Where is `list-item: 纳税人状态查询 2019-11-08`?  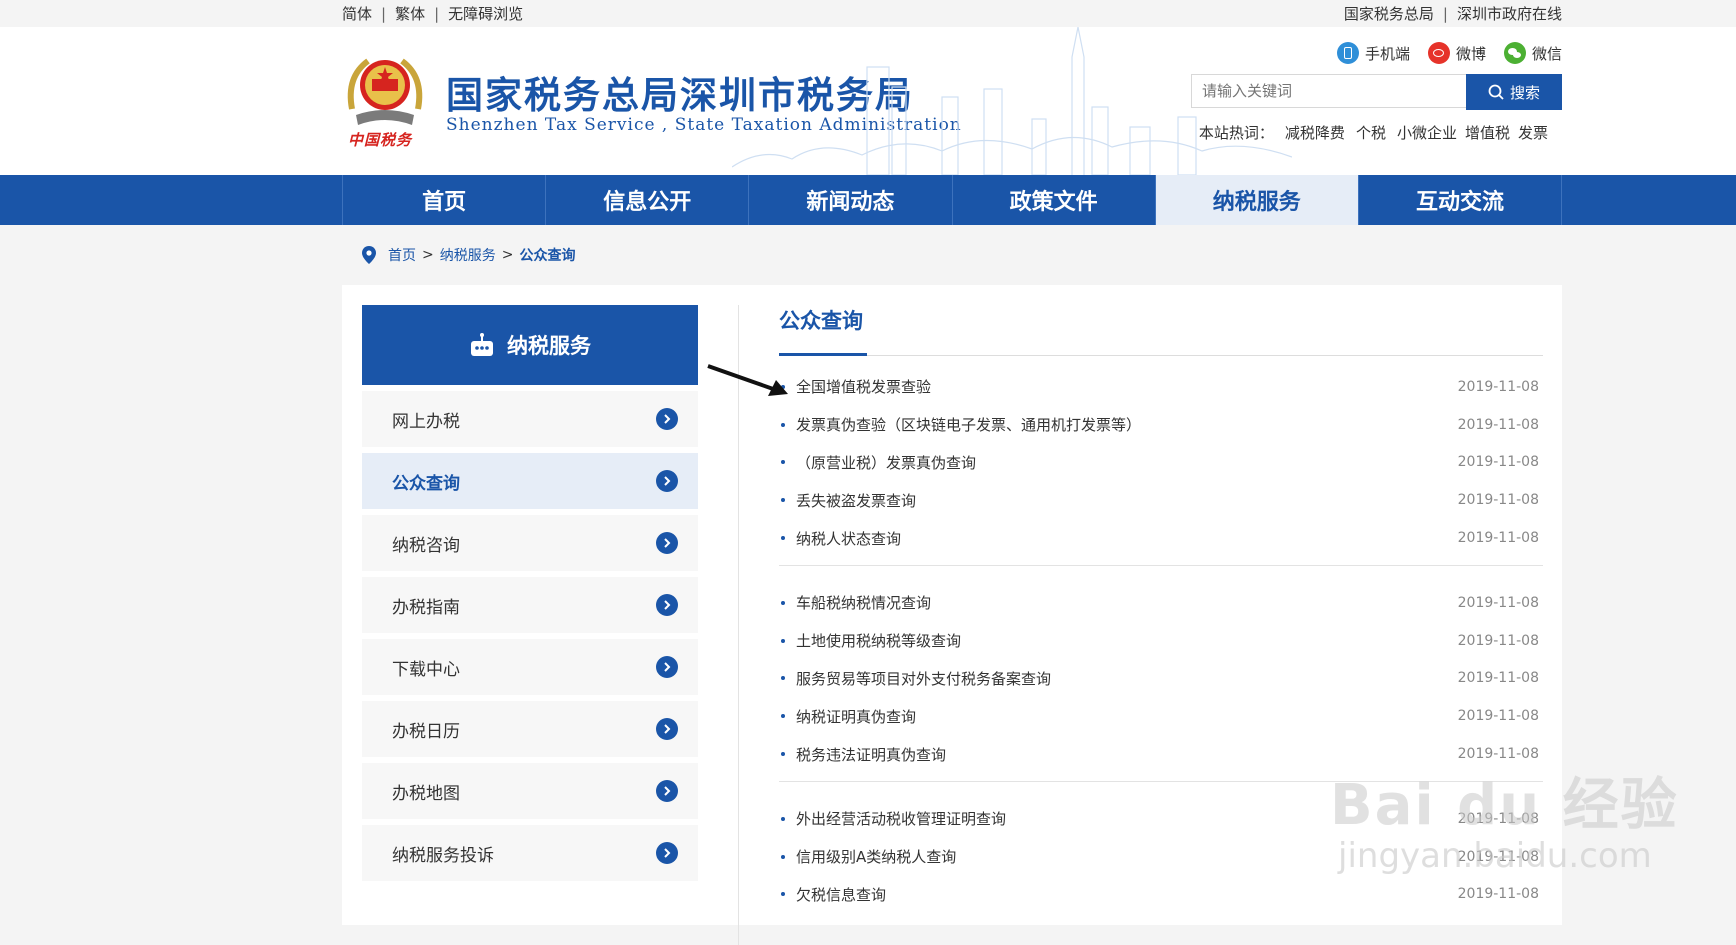 list-item: 纳税人状态查询 2019-11-08 is located at coordinates (1161, 538).